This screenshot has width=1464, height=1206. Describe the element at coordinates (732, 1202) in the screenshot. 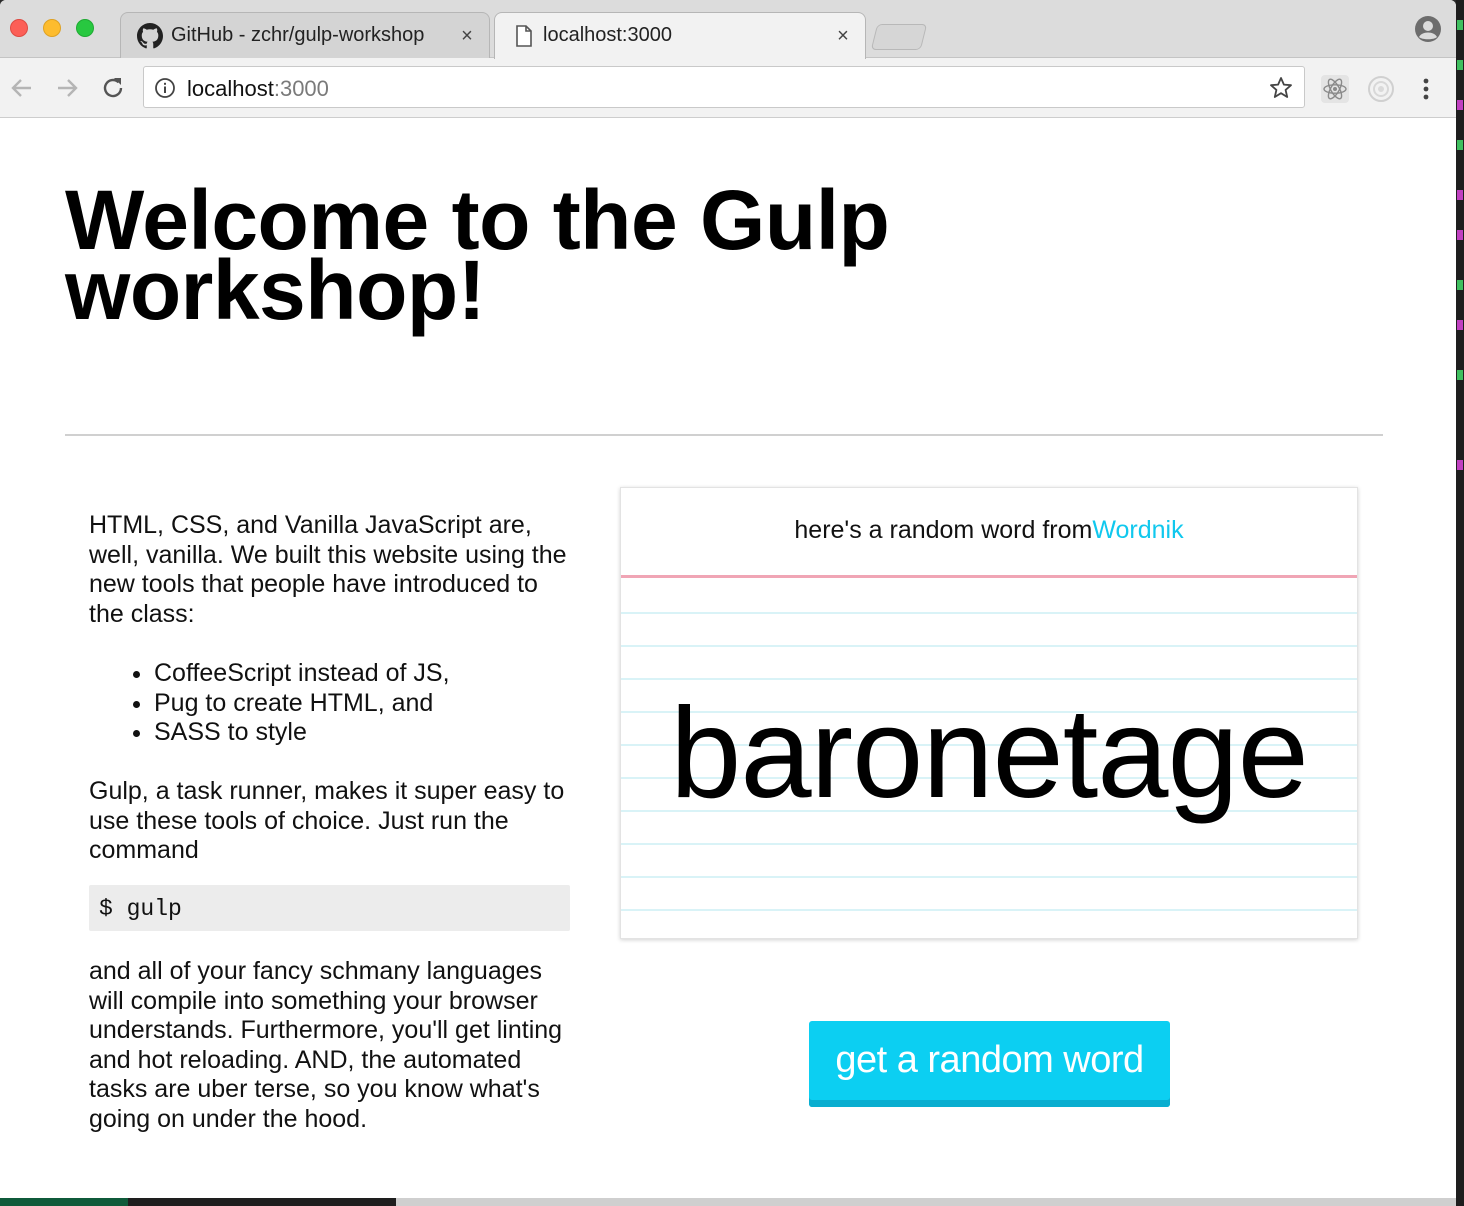

I see `background-dock-strip` at that location.